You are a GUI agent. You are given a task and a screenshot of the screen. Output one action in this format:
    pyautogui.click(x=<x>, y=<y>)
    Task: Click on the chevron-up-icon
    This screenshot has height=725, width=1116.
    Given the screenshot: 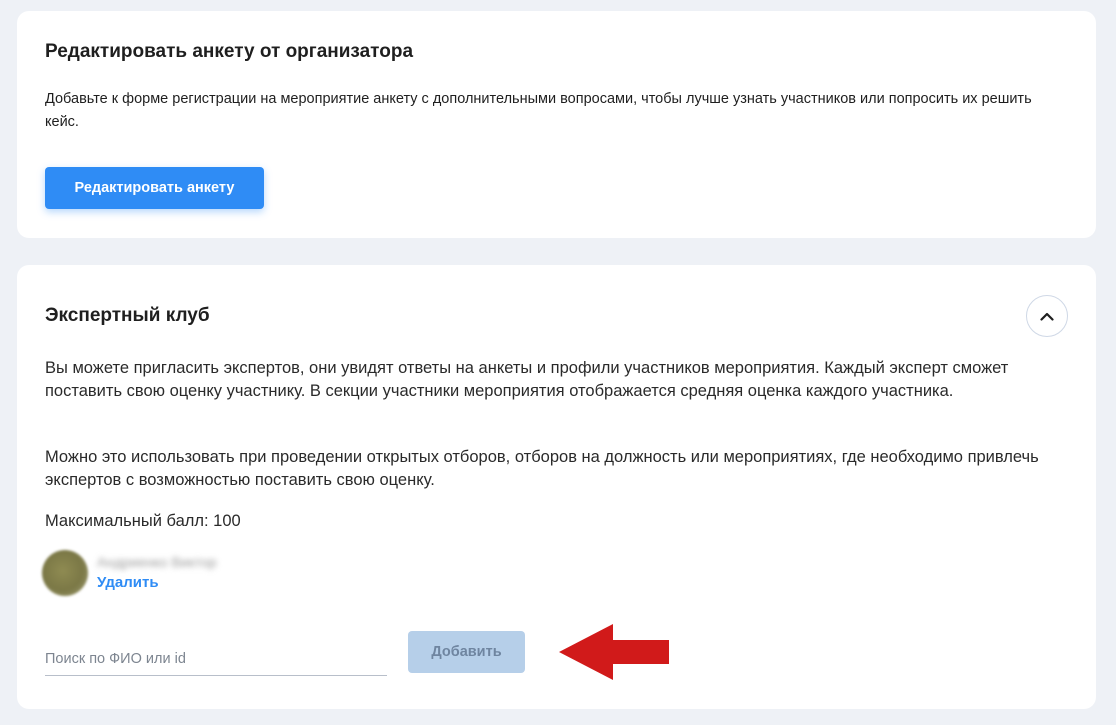 What is the action you would take?
    pyautogui.click(x=1047, y=316)
    